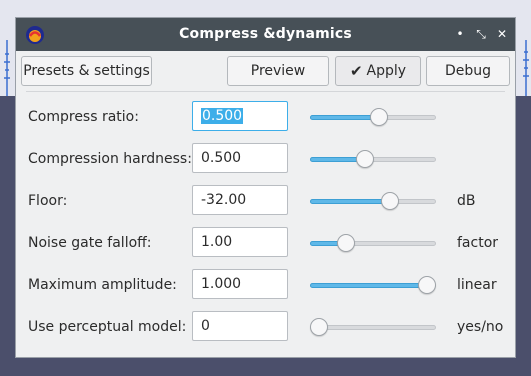 The image size is (531, 376). I want to click on compression-hardness-input: 0.500, so click(240, 158).